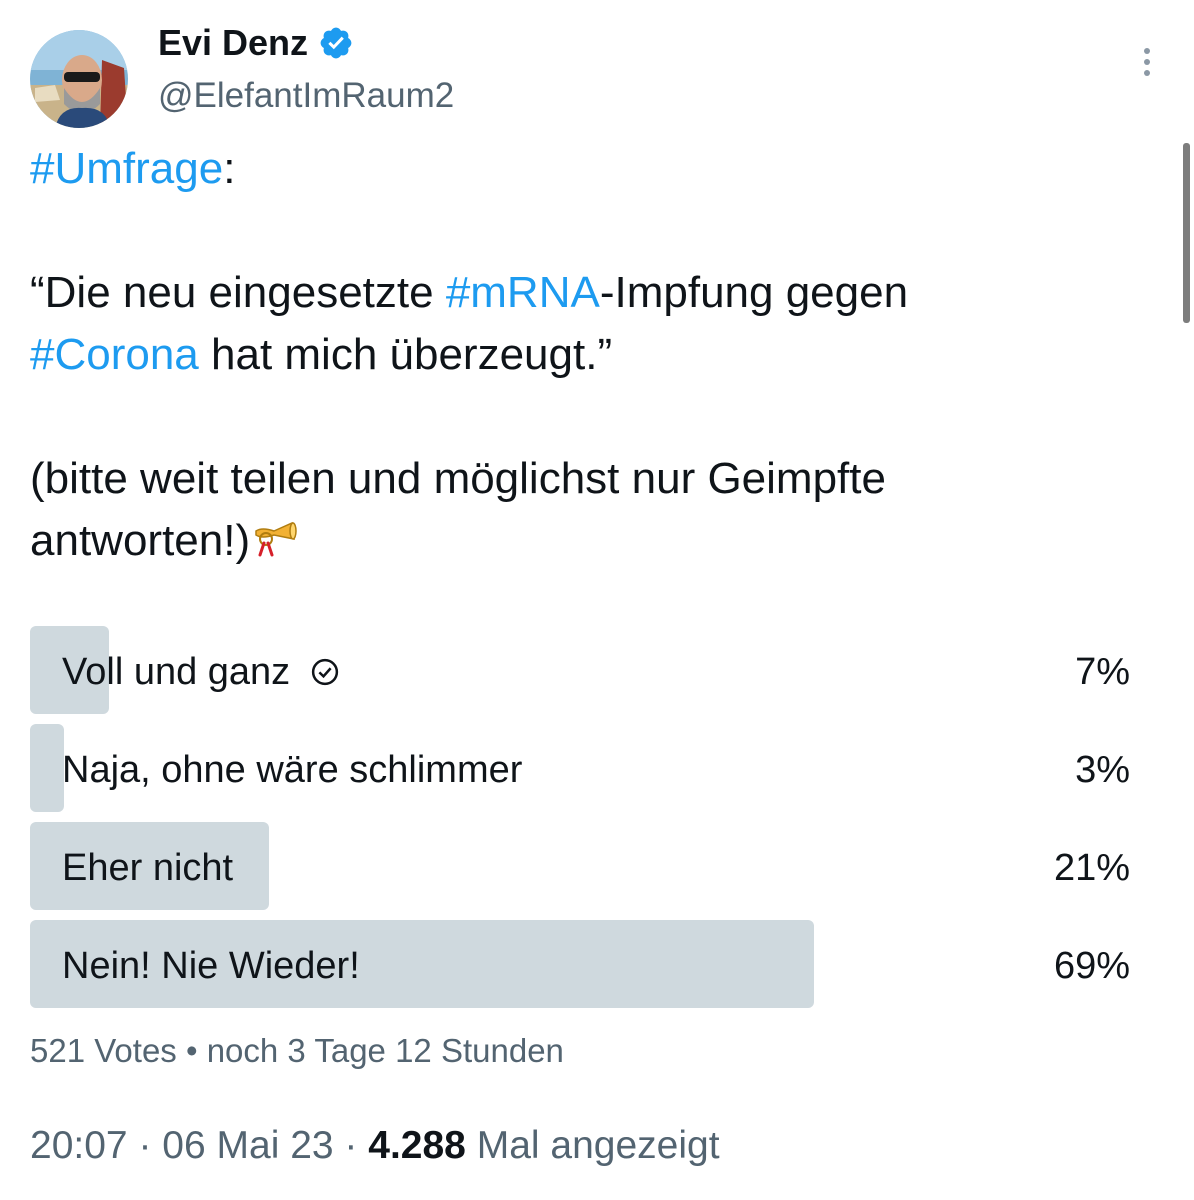  What do you see at coordinates (417, 1145) in the screenshot?
I see `views-count: 4.288` at bounding box center [417, 1145].